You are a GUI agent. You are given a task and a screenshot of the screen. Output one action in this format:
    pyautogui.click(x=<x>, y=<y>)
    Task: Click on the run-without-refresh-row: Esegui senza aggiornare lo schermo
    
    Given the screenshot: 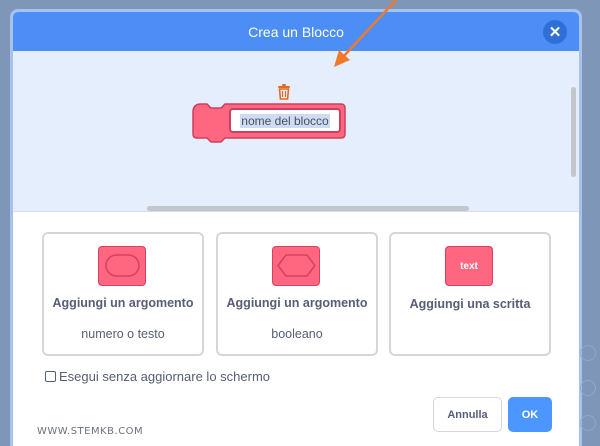 What is the action you would take?
    pyautogui.click(x=157, y=376)
    